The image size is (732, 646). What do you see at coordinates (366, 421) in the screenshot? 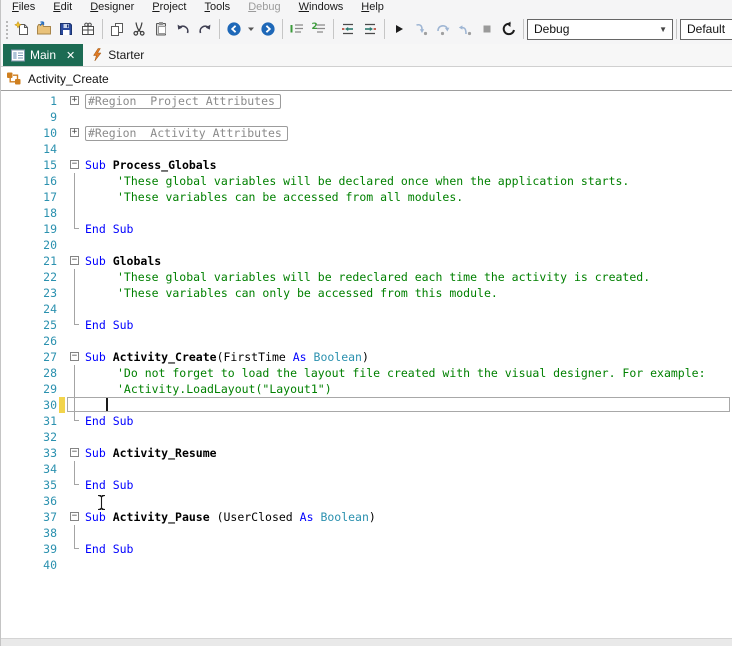
I see `code-line-31: 31 End Sub` at bounding box center [366, 421].